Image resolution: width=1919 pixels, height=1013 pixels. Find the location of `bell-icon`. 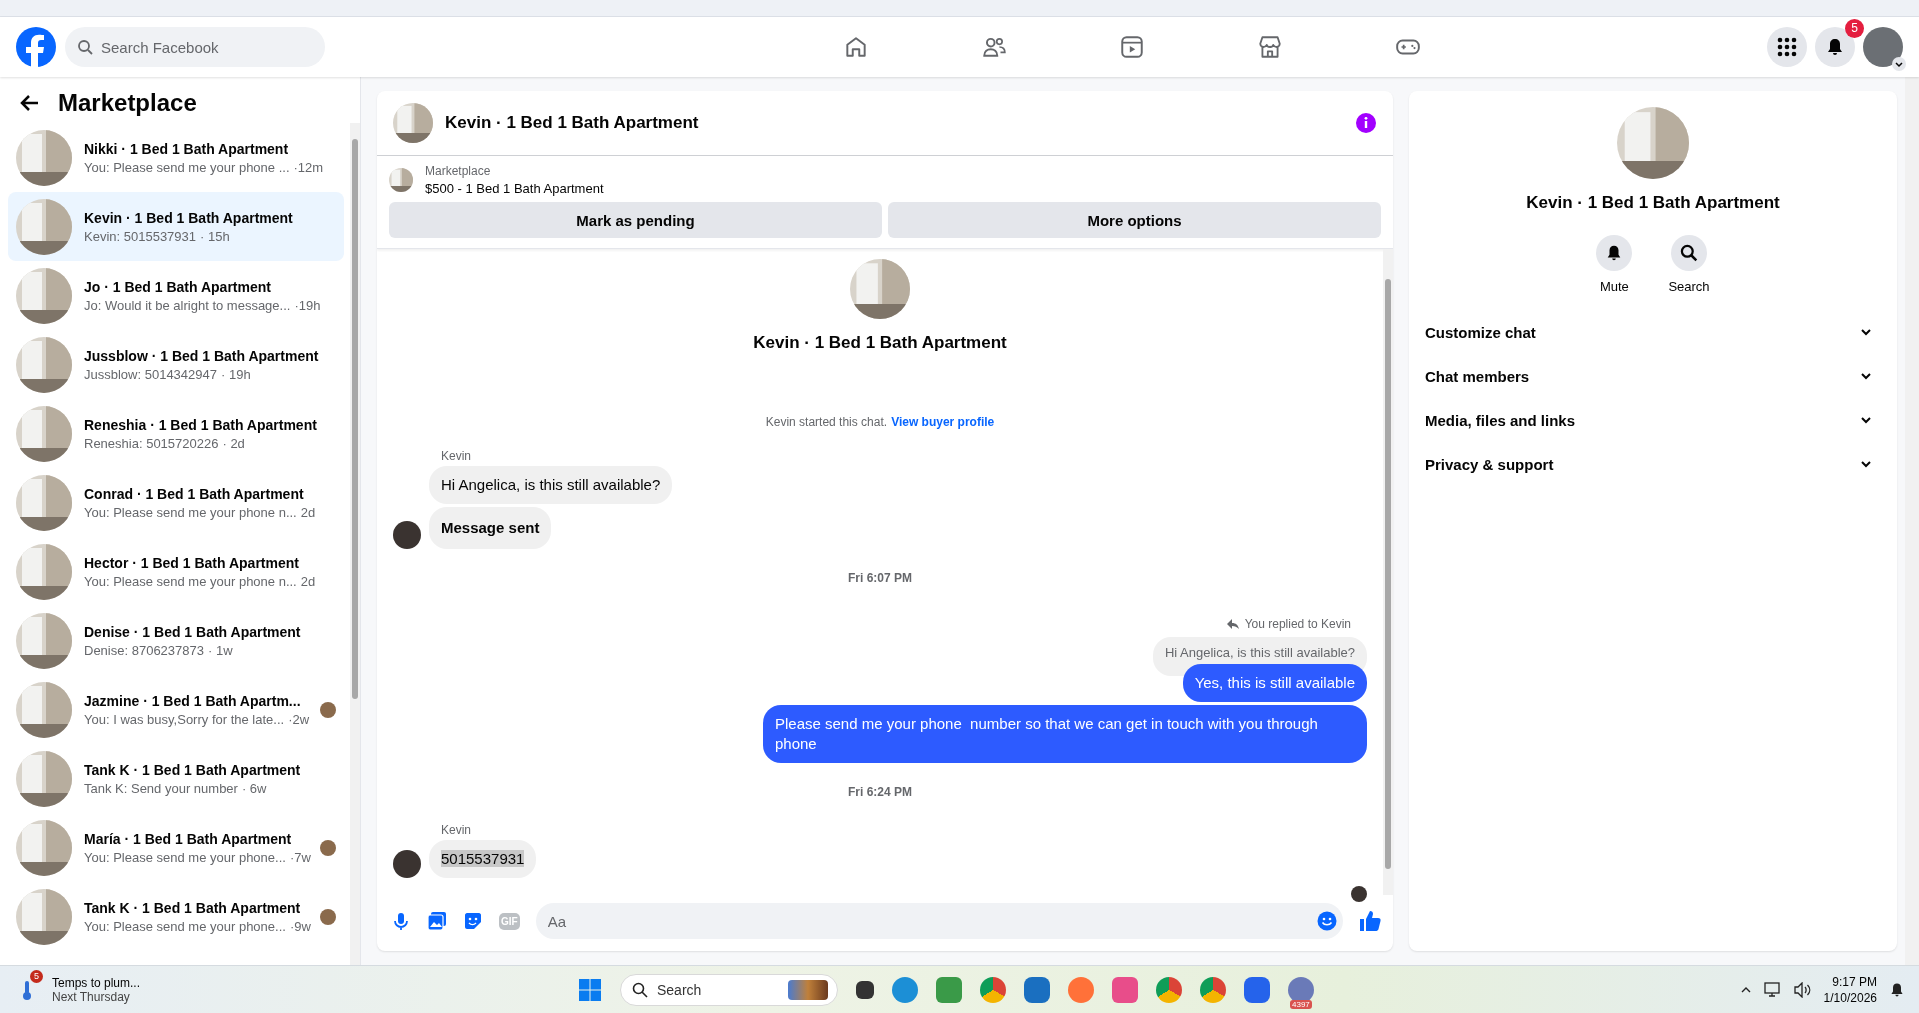

bell-icon is located at coordinates (1835, 47).